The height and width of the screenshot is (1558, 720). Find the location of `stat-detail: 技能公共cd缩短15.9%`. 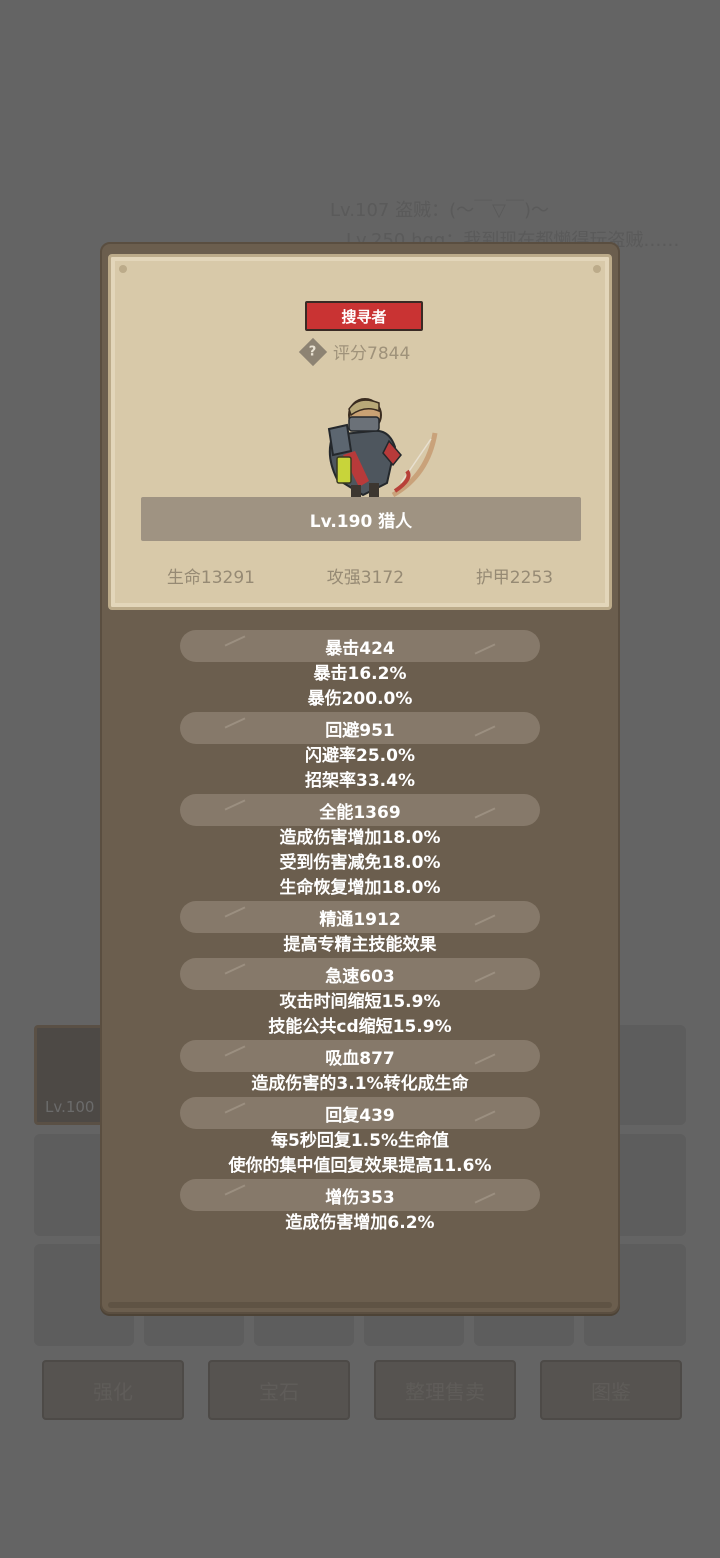

stat-detail: 技能公共cd缩短15.9% is located at coordinates (360, 1027).